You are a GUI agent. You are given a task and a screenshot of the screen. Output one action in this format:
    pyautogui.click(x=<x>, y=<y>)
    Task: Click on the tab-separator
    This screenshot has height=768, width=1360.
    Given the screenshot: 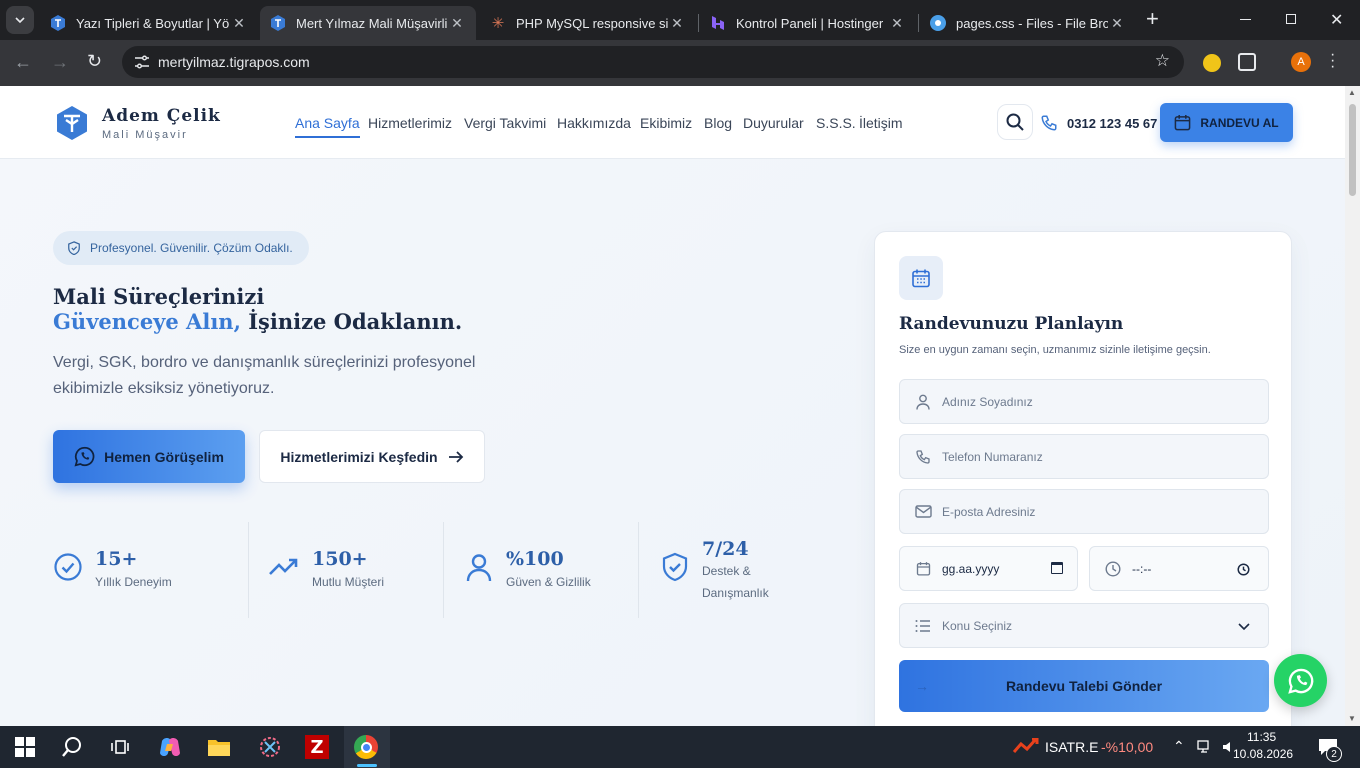 What is the action you would take?
    pyautogui.click(x=918, y=23)
    